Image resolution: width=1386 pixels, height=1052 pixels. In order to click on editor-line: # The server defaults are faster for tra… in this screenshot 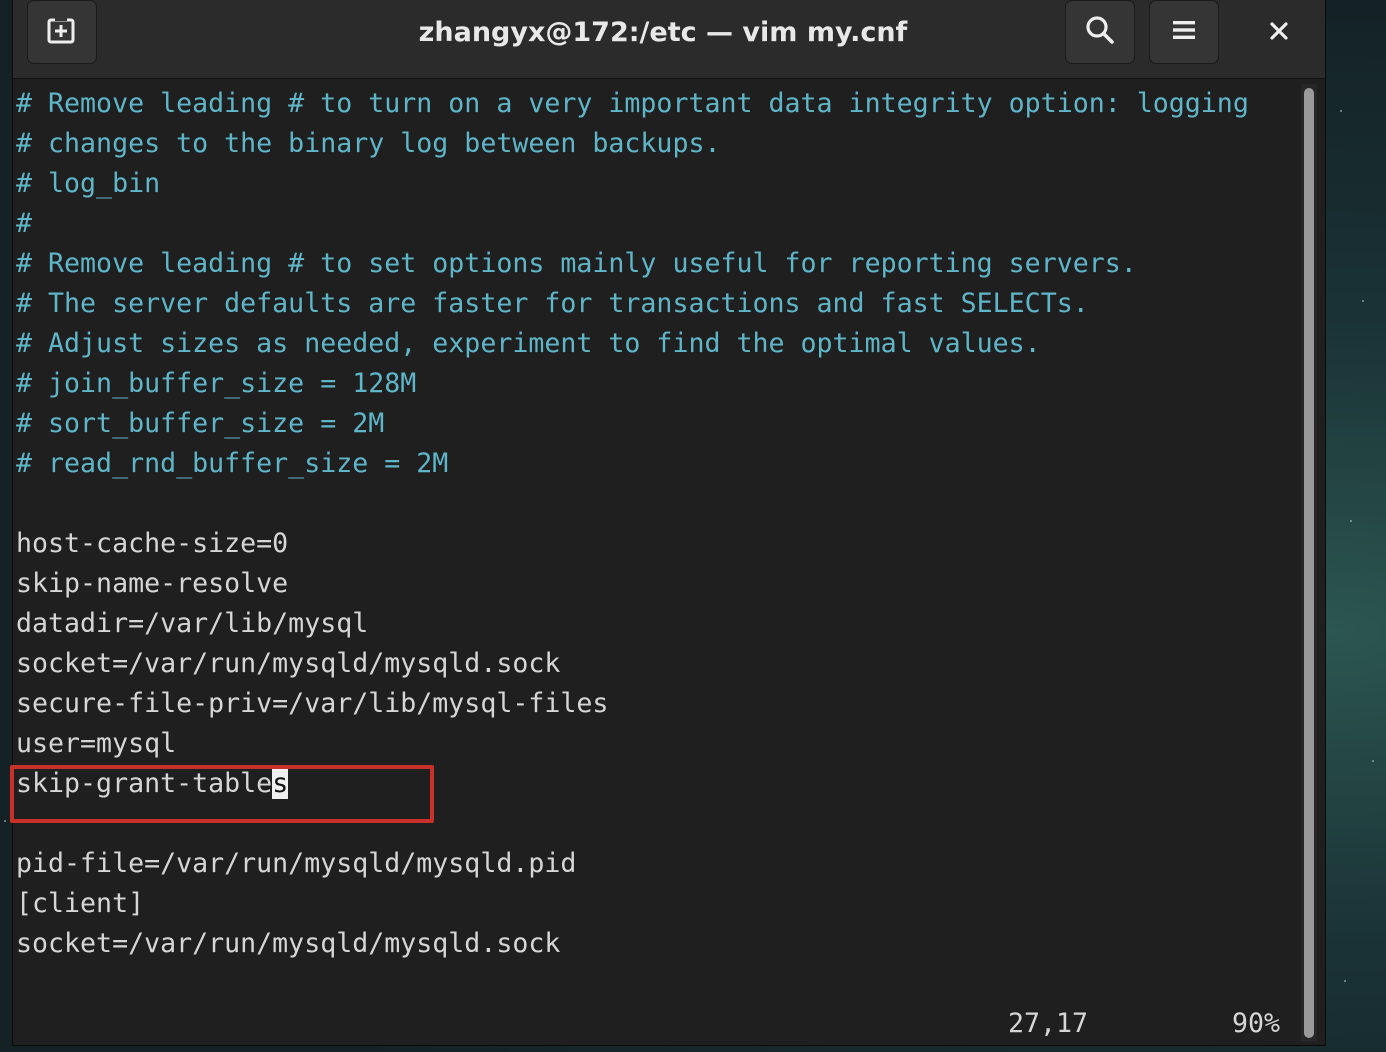, I will do `click(552, 303)`.